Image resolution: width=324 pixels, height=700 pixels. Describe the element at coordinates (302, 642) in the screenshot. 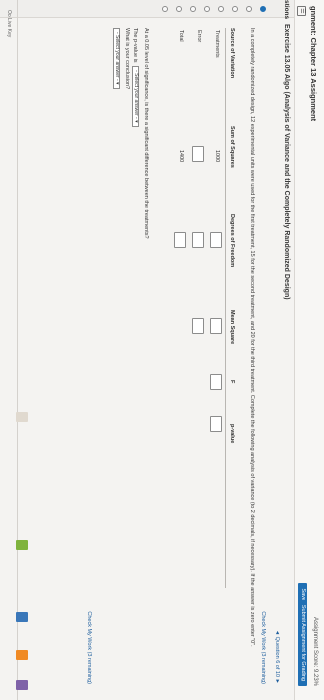

I see `submit-assignment-button: Submit Assignment for Grading` at that location.